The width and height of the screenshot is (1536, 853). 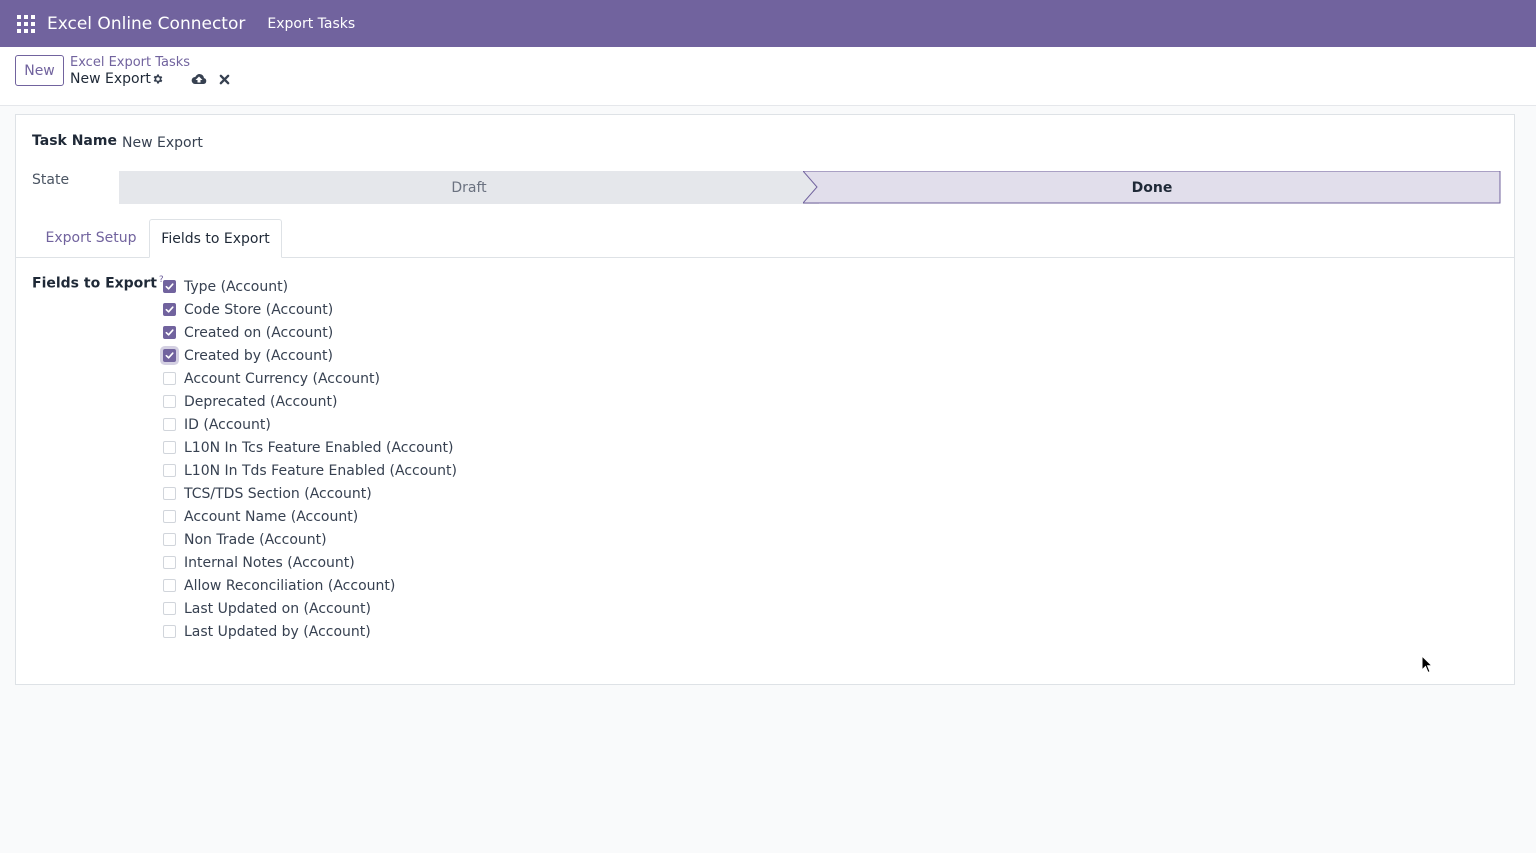 What do you see at coordinates (1427, 666) in the screenshot?
I see `mouse-pointer-icon` at bounding box center [1427, 666].